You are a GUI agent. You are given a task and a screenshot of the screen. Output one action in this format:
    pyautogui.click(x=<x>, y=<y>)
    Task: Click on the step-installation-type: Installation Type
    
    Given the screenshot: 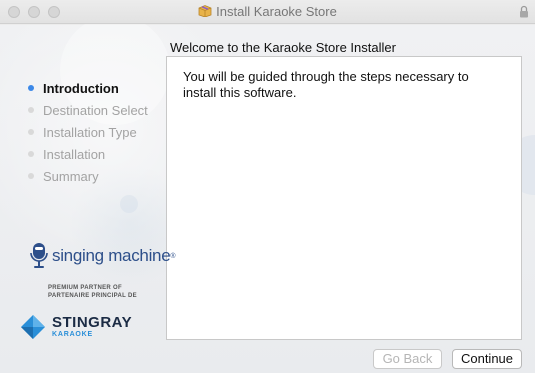 What is the action you would take?
    pyautogui.click(x=88, y=132)
    